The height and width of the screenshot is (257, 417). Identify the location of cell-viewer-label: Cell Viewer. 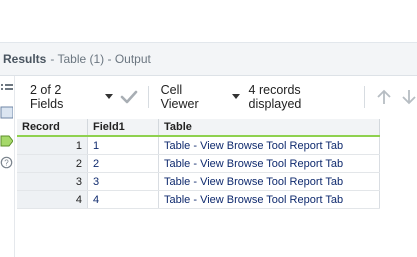
(179, 97).